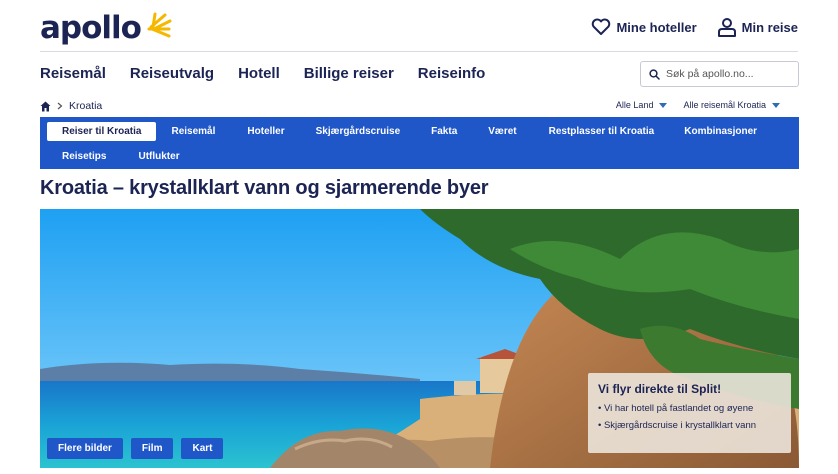  What do you see at coordinates (152, 448) in the screenshot?
I see `film-button: Film` at bounding box center [152, 448].